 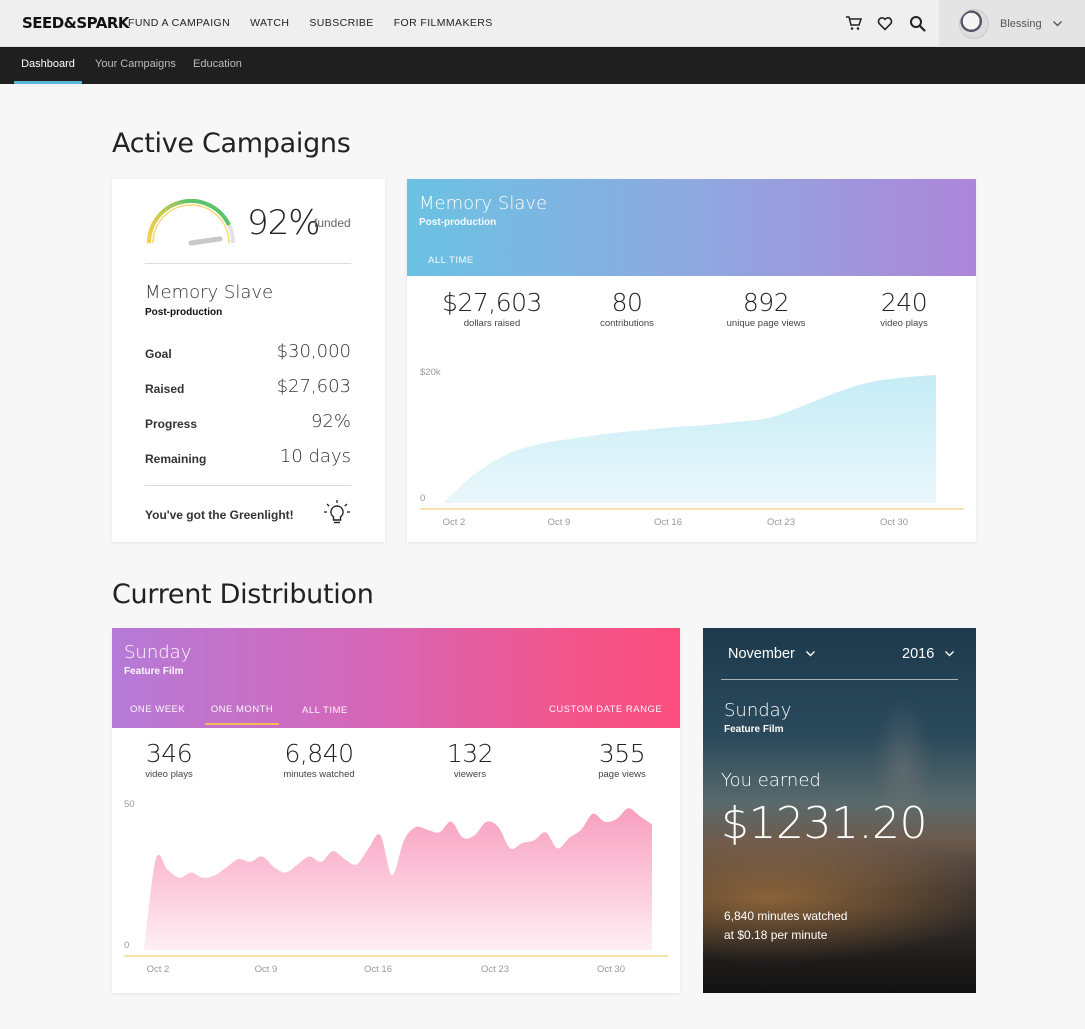 I want to click on custom-date-range-button: CUSTOM DATE RANGE, so click(x=605, y=709).